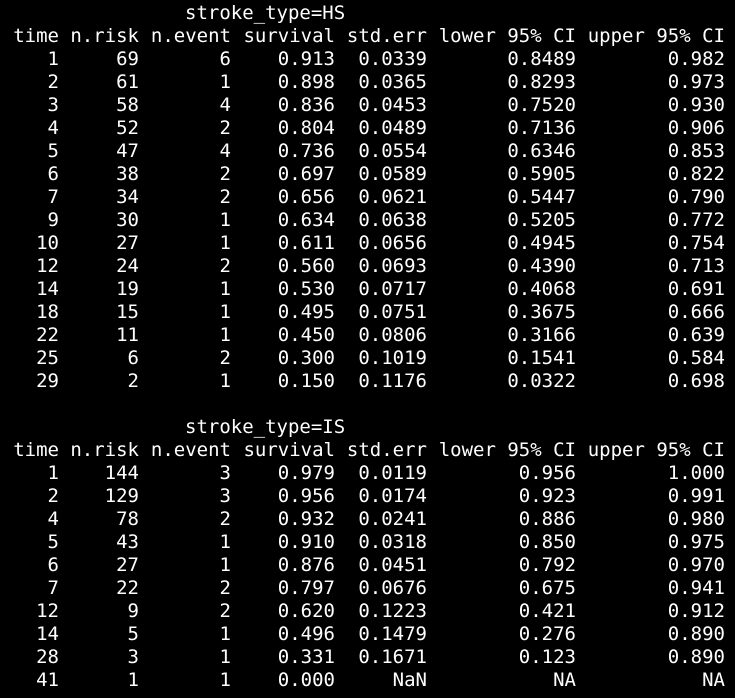 This screenshot has height=698, width=735. What do you see at coordinates (392, 519) in the screenshot?
I see `std-err-cell: 0.0241` at bounding box center [392, 519].